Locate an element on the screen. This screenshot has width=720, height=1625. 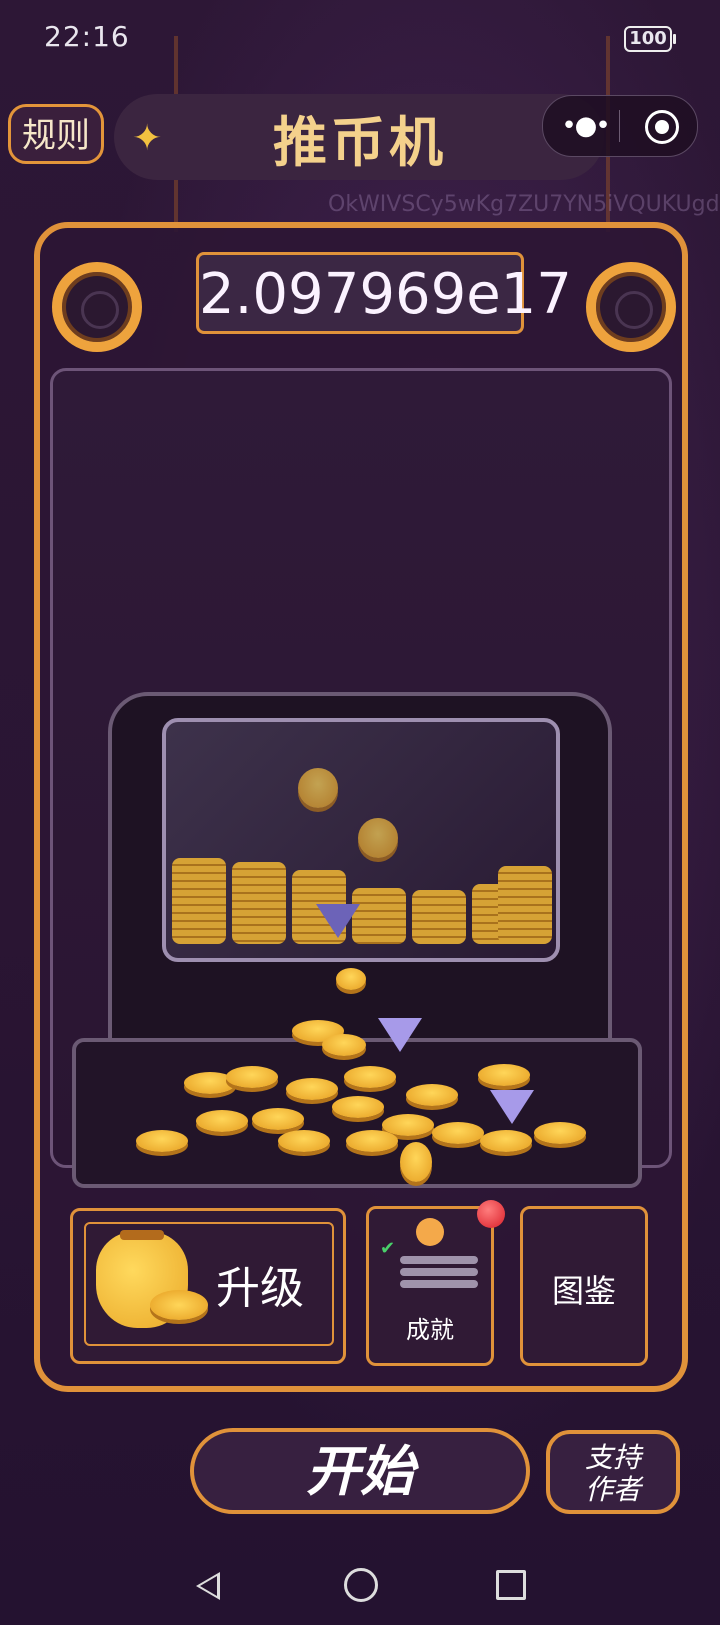
status-time: 22:16 is located at coordinates (87, 36).